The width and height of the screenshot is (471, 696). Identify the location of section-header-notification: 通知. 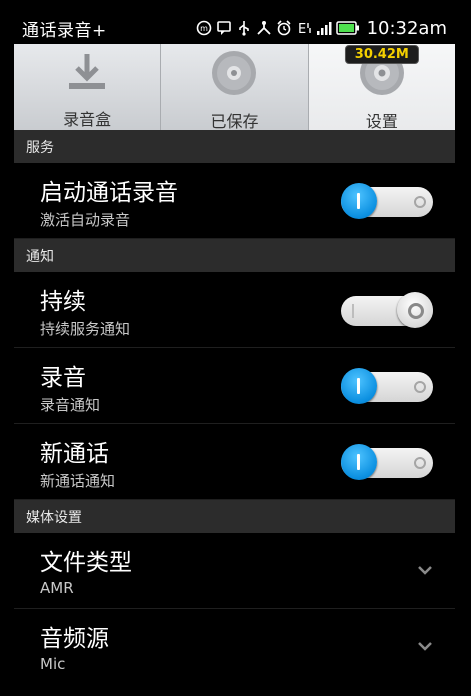
(234, 255).